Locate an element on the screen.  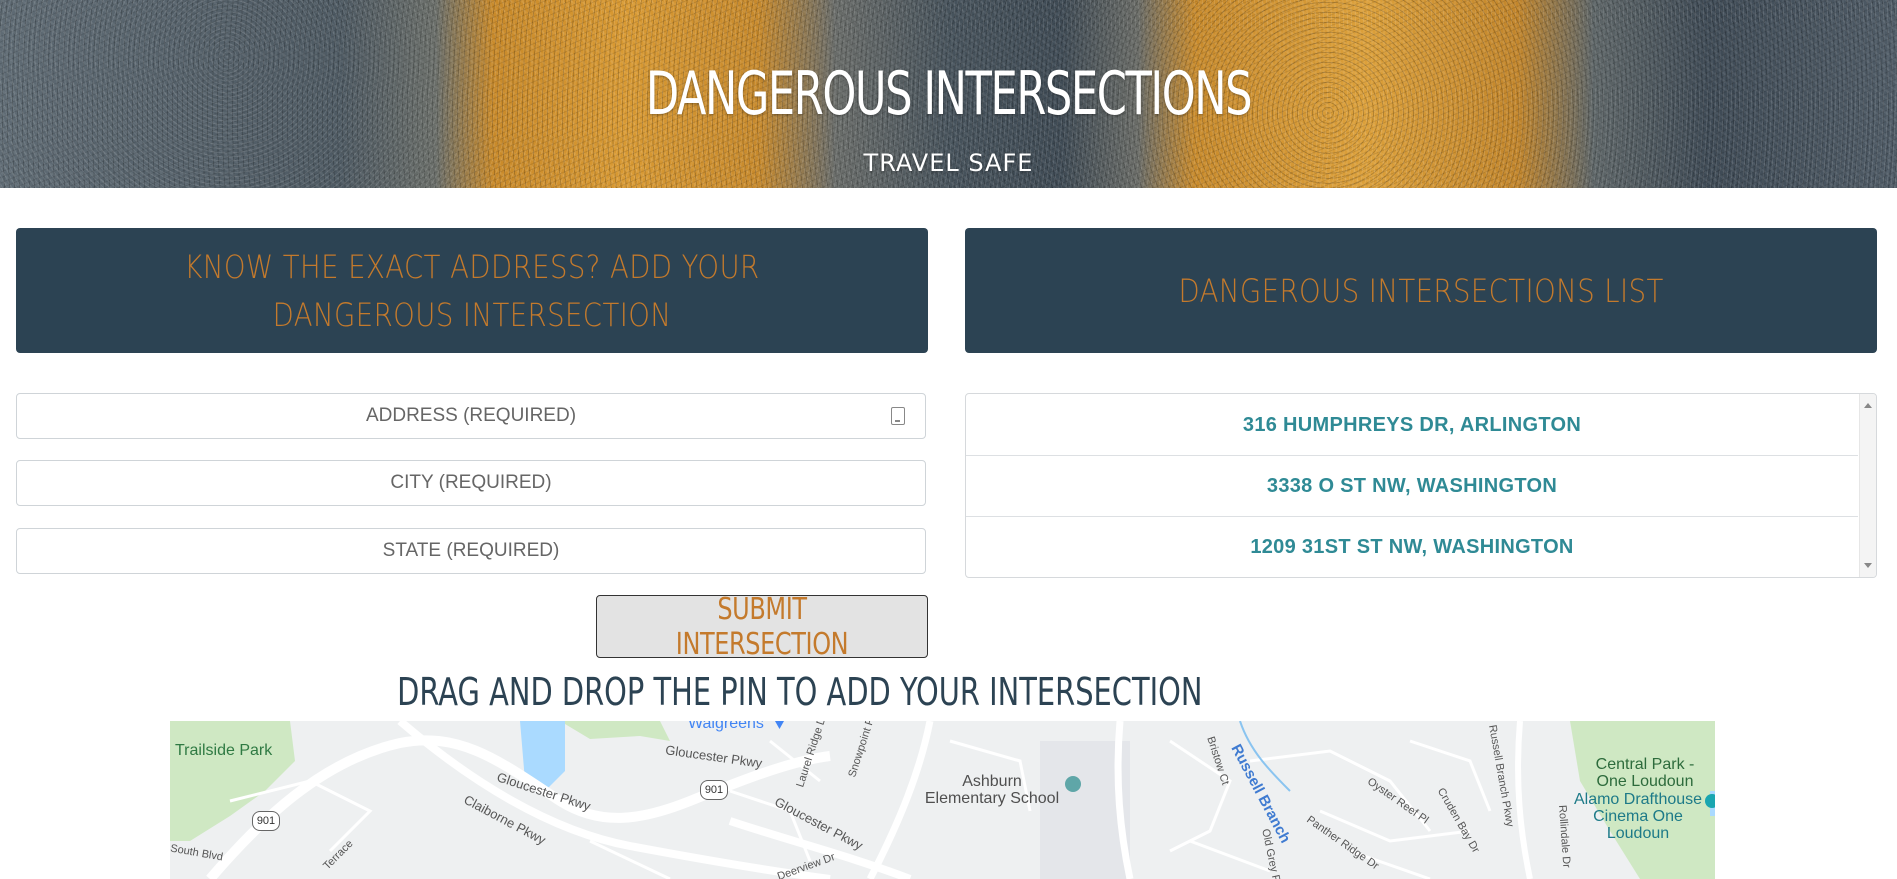
submit-intersection-button: SUBMIT INTERSECTION is located at coordinates (762, 627).